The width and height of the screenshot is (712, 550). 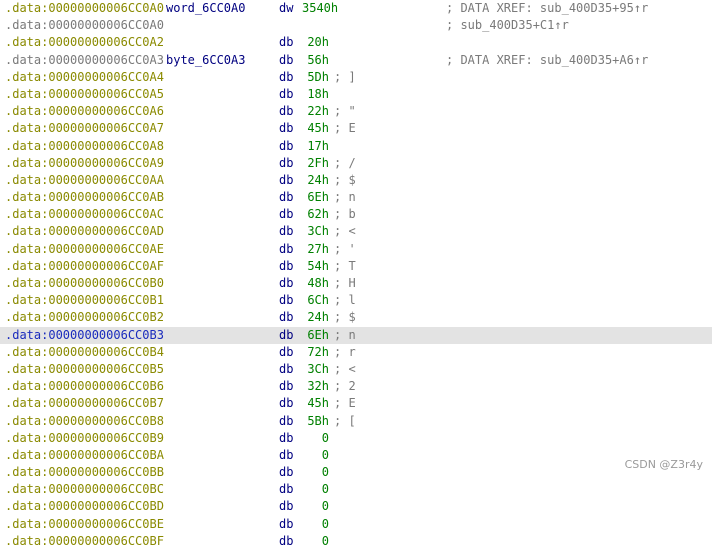 What do you see at coordinates (313, 249) in the screenshot?
I see `operand: 27h` at bounding box center [313, 249].